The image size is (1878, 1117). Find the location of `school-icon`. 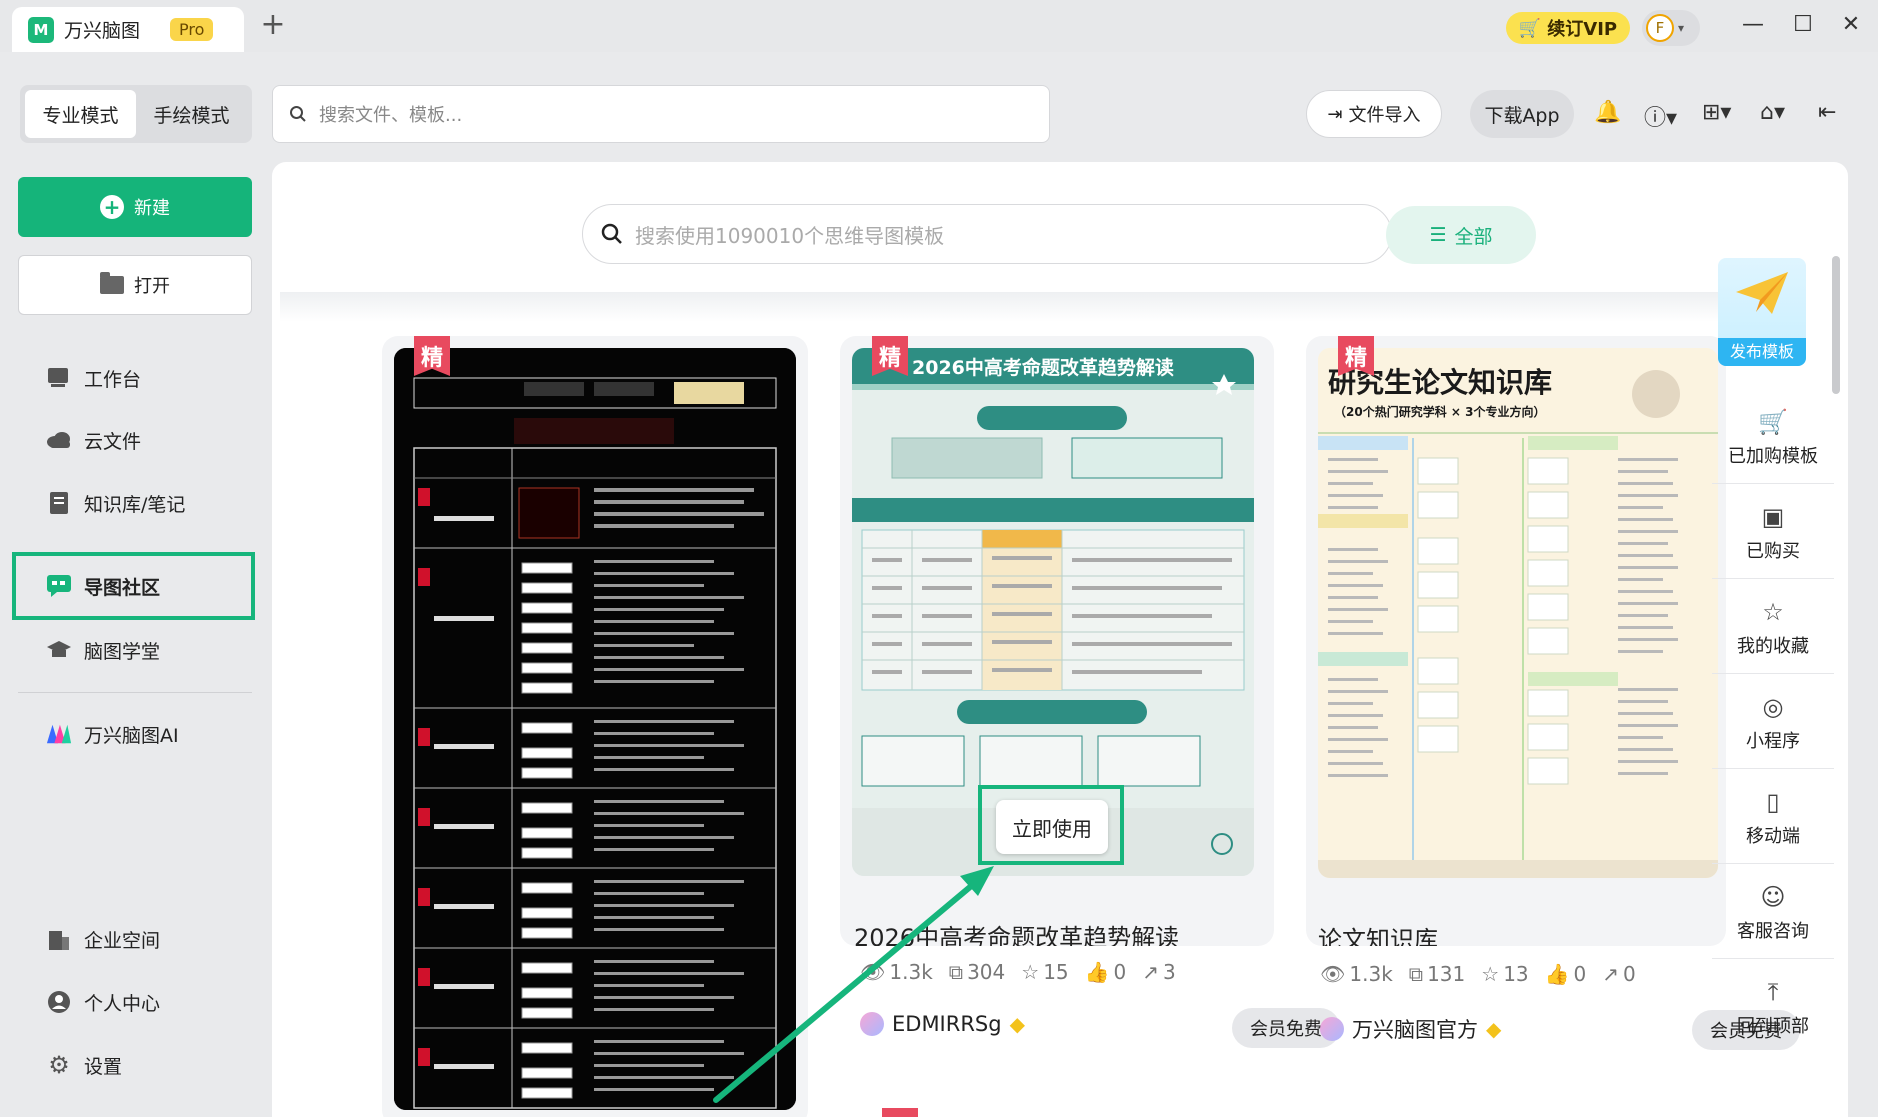

school-icon is located at coordinates (59, 650).